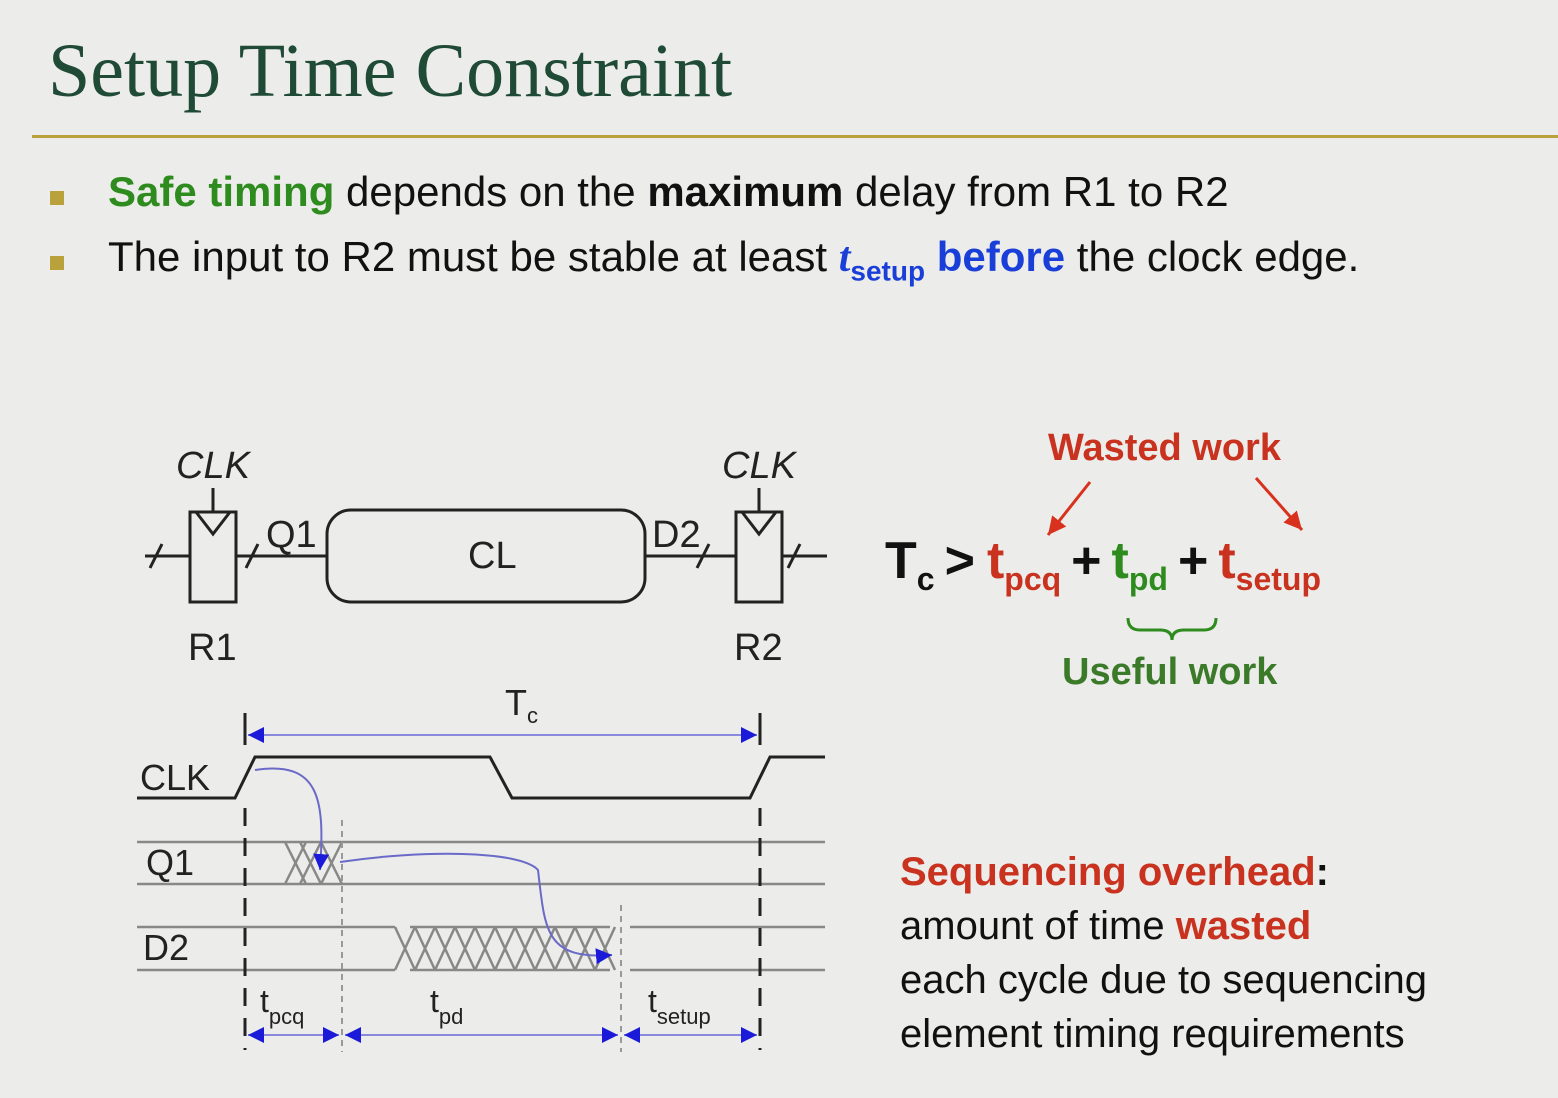  I want to click on timing-diagram: Tc CLK Q1 D2 tpcq tpd tsetup, so click(481, 867).